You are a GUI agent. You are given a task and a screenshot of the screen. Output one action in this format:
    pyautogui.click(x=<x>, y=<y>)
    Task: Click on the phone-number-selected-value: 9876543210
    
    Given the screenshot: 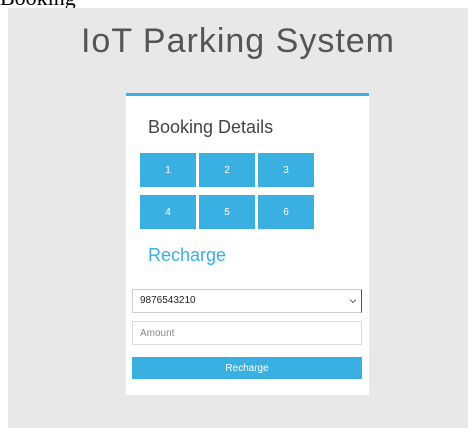 What is the action you would take?
    pyautogui.click(x=168, y=300)
    